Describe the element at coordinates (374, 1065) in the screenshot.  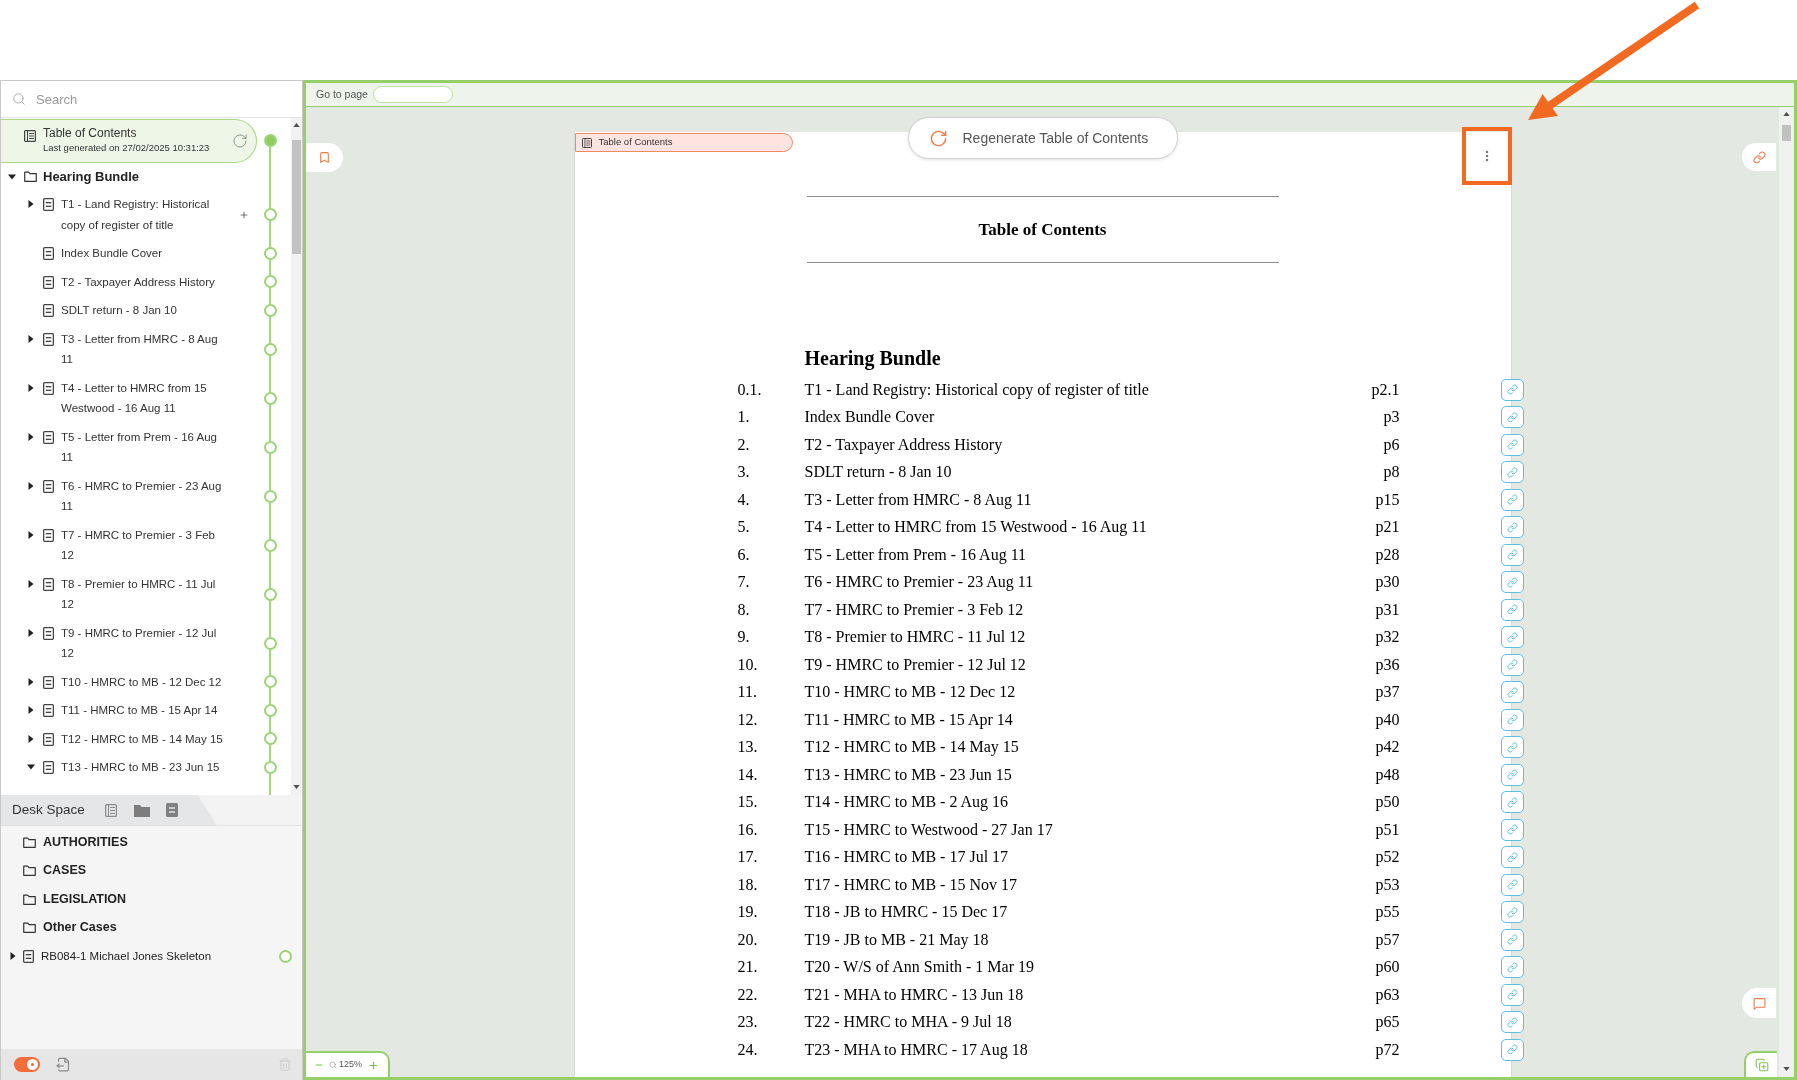
I see `zoom-in-button` at that location.